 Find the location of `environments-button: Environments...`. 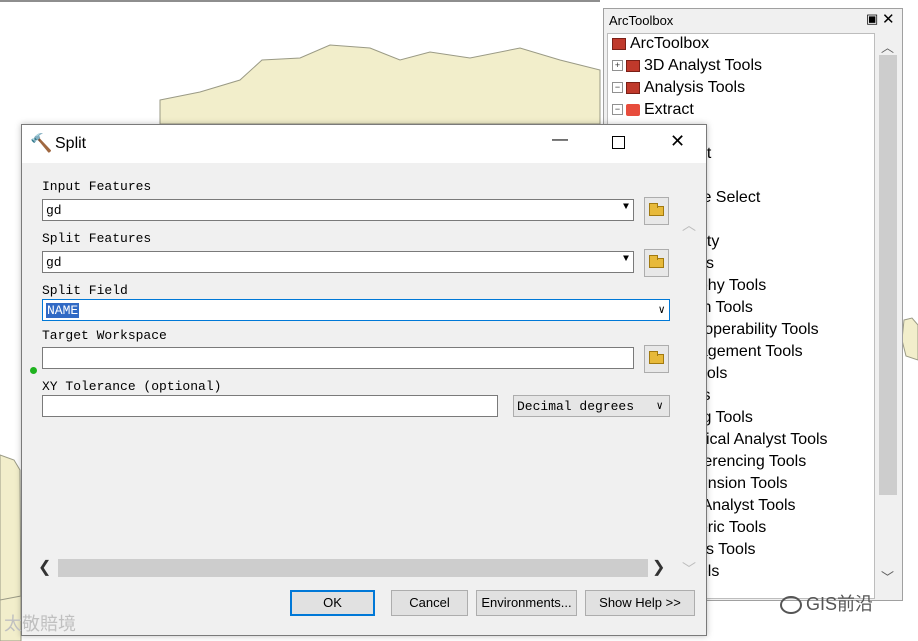

environments-button: Environments... is located at coordinates (526, 603).